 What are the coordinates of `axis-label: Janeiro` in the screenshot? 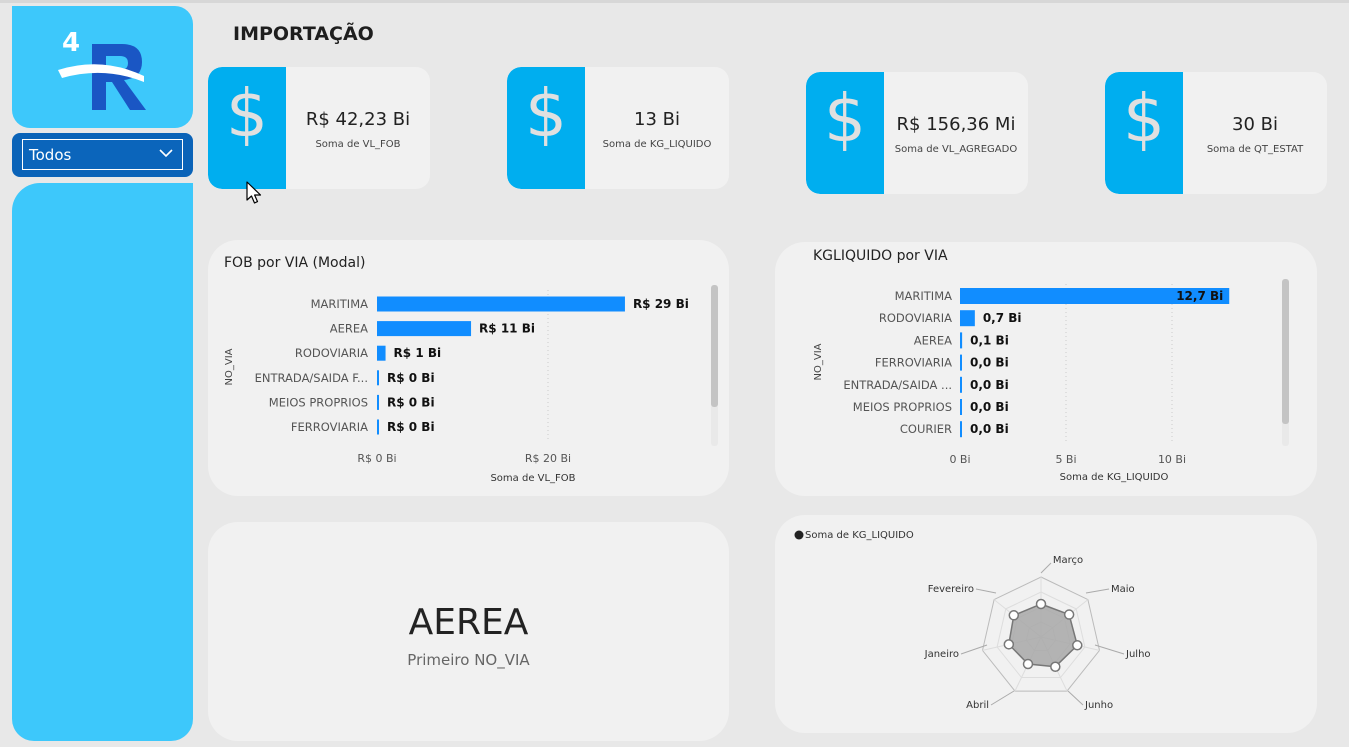 It's located at (941, 654).